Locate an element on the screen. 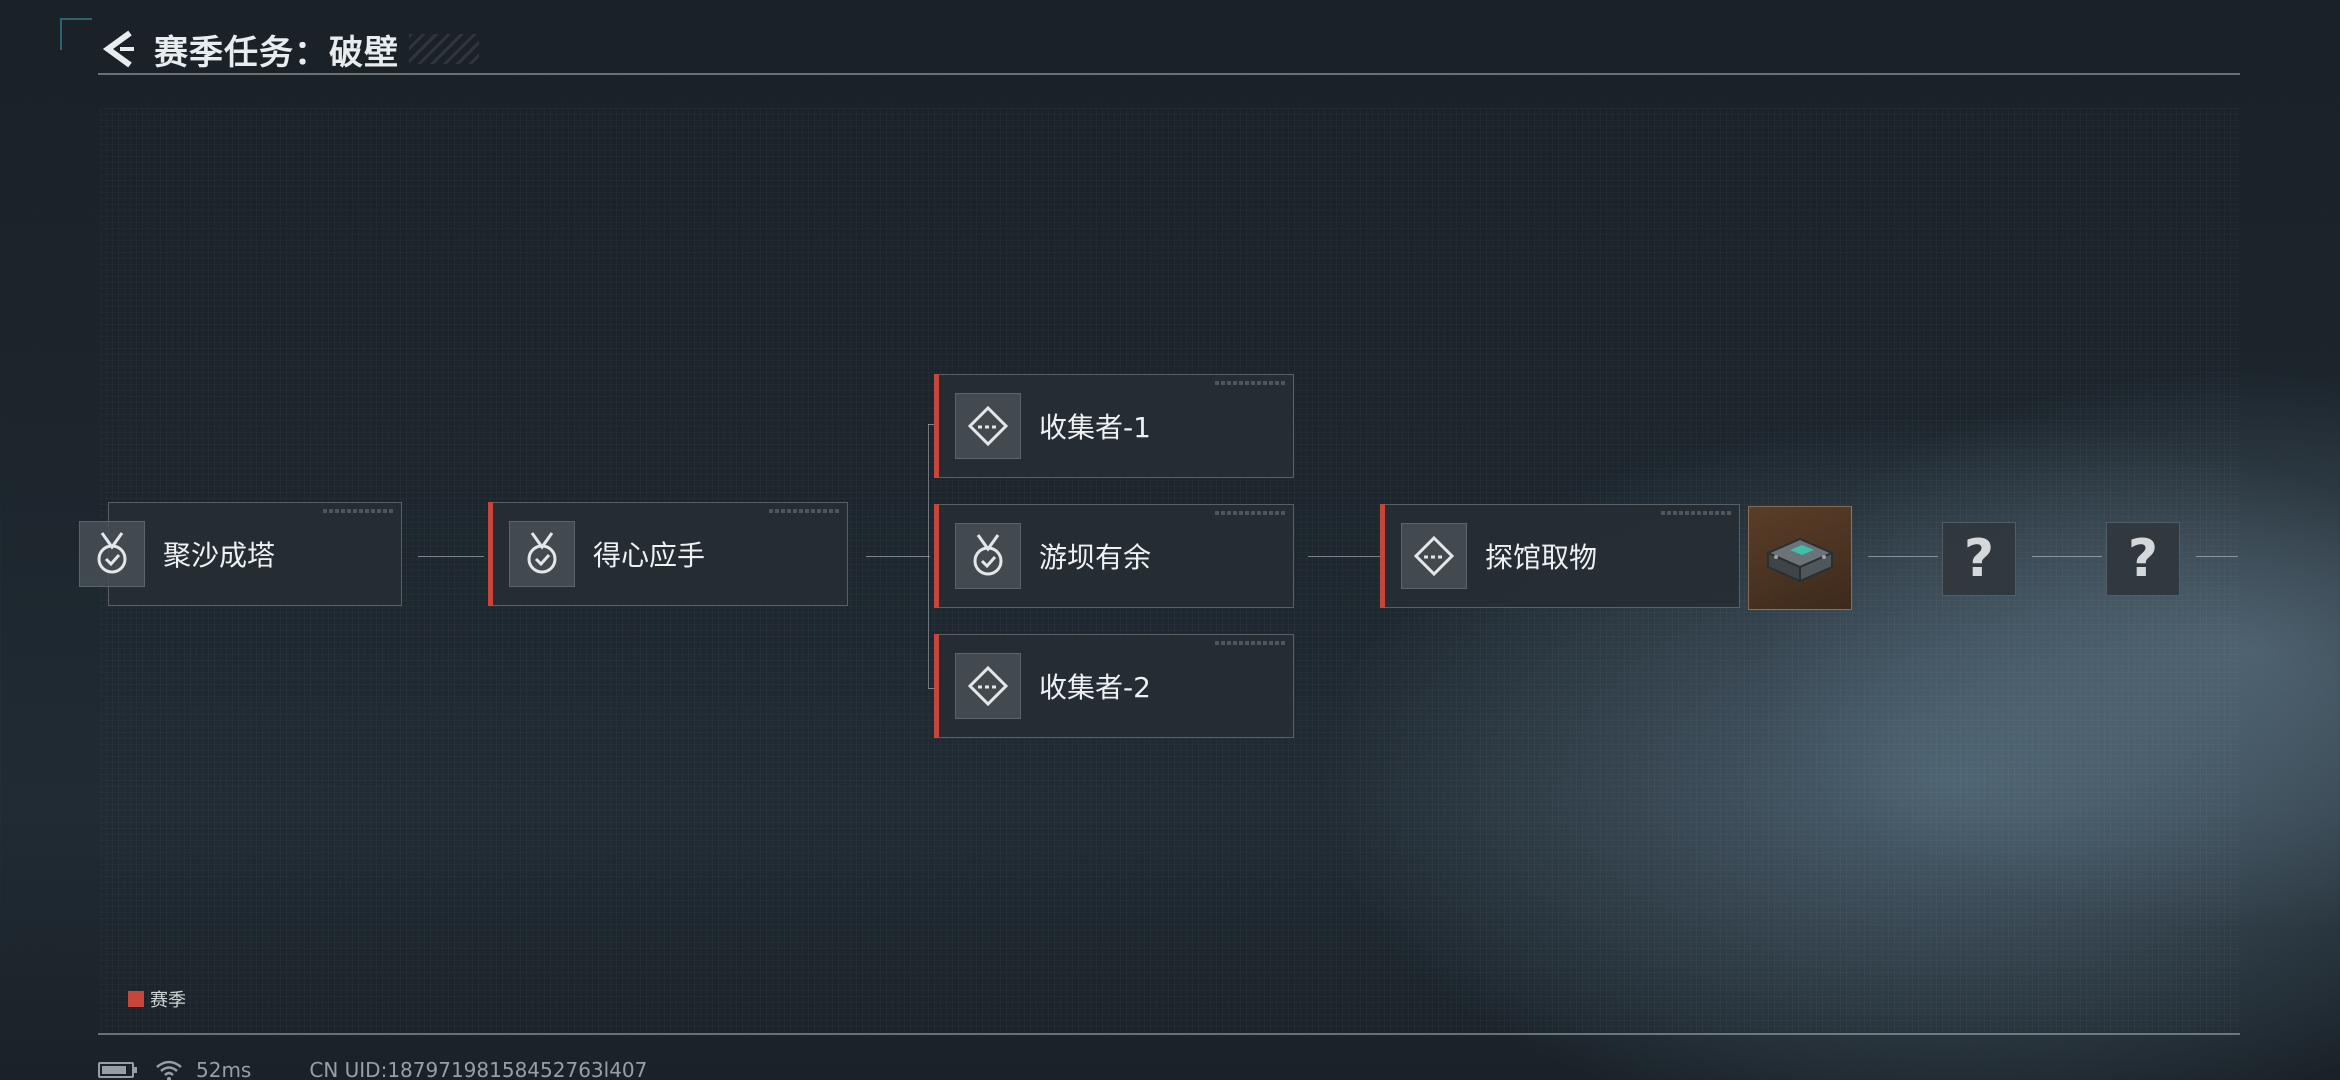  task-node-dexinyingshou: 得心应手 is located at coordinates (668, 554).